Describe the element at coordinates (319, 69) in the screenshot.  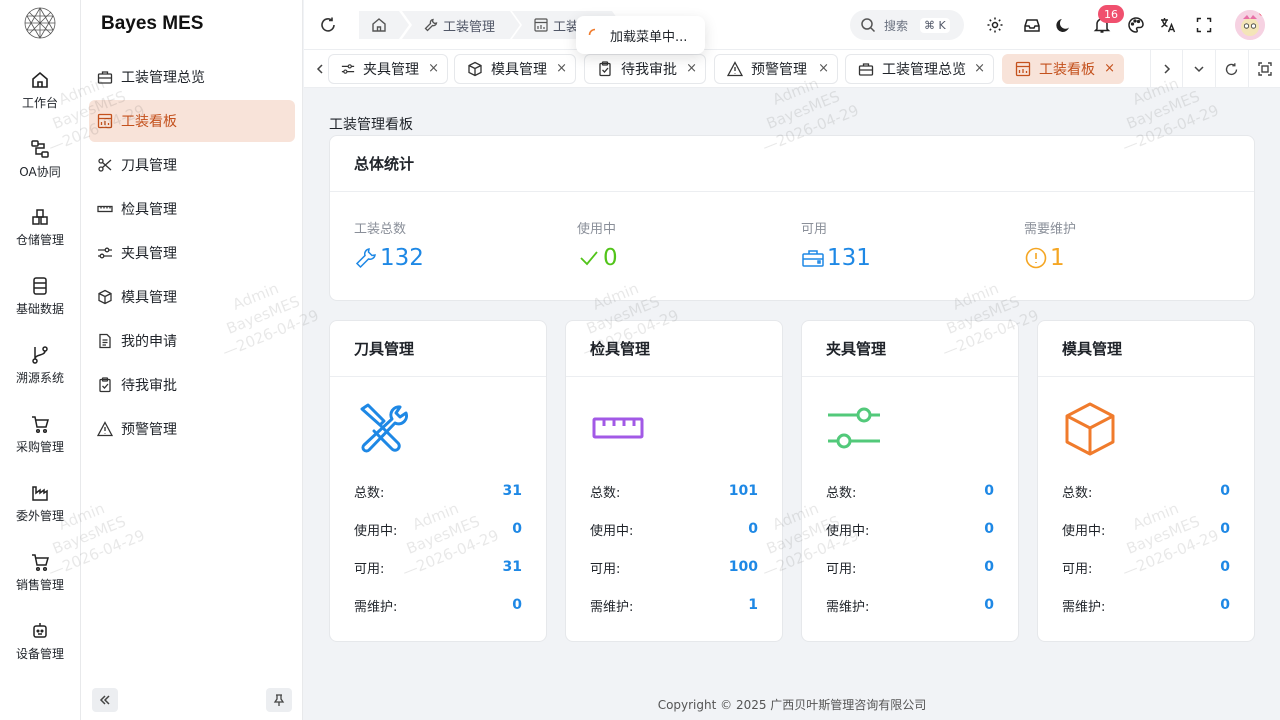
I see `chevron-left-icon` at that location.